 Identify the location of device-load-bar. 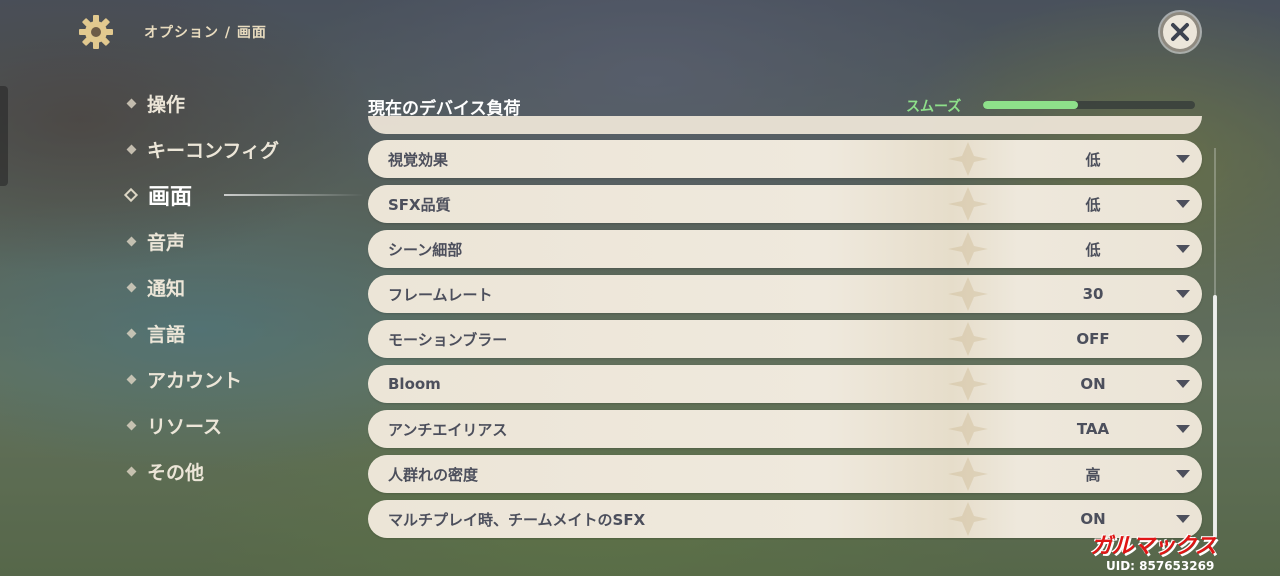
(1089, 105).